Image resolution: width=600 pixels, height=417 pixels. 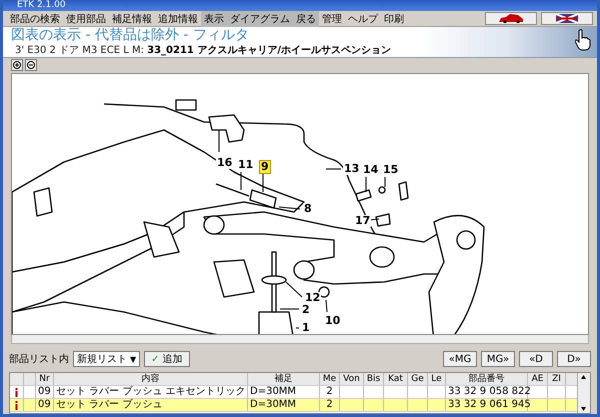 I want to click on menu-item: 部品の検索, so click(x=35, y=18).